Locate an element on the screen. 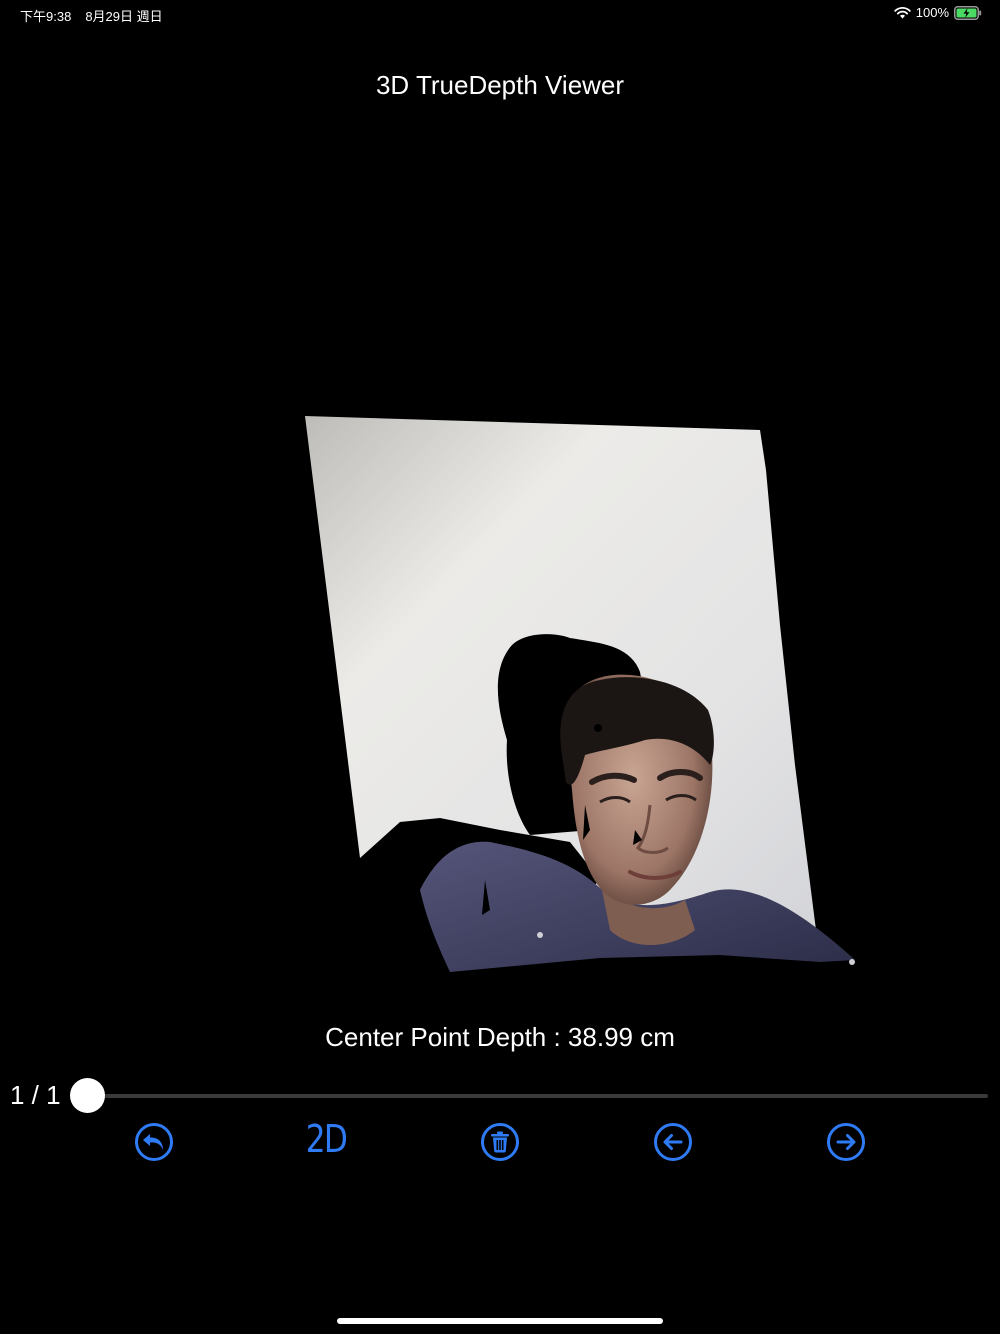 The image size is (1000, 1334). arrow-left-icon is located at coordinates (673, 1142).